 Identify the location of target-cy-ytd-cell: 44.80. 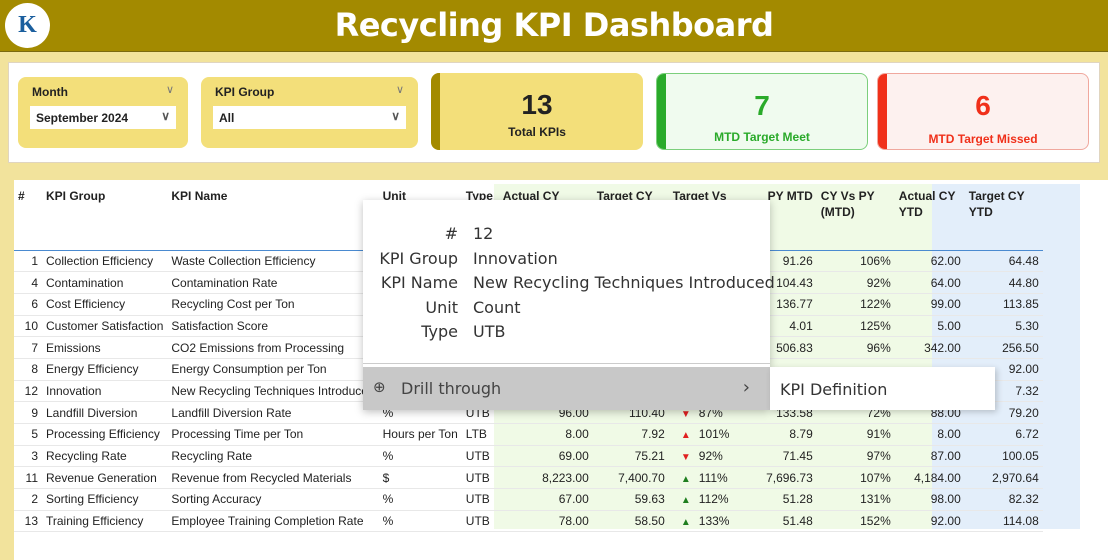
(1003, 282).